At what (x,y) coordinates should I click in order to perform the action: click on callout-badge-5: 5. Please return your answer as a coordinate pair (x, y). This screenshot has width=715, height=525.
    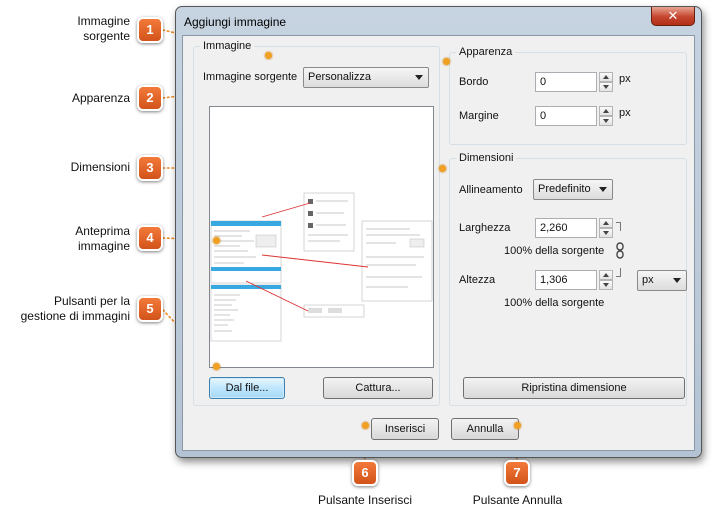
    Looking at the image, I should click on (150, 309).